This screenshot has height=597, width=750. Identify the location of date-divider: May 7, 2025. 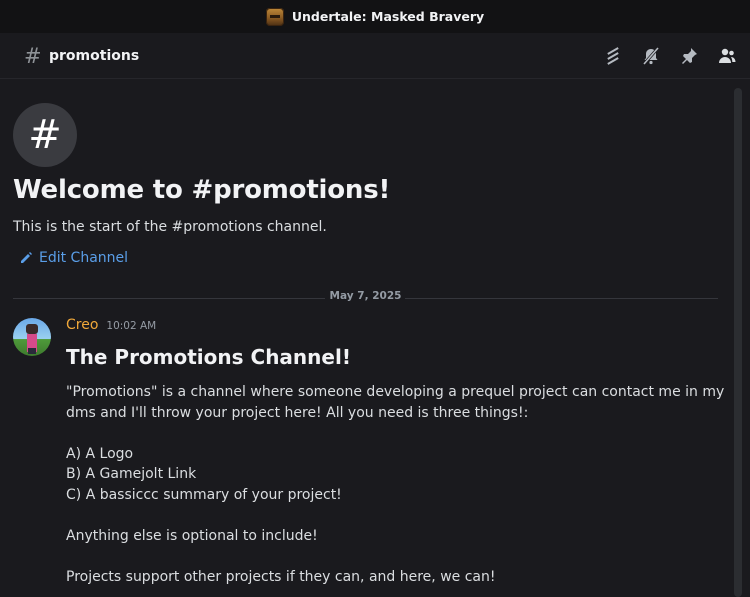
(365, 298).